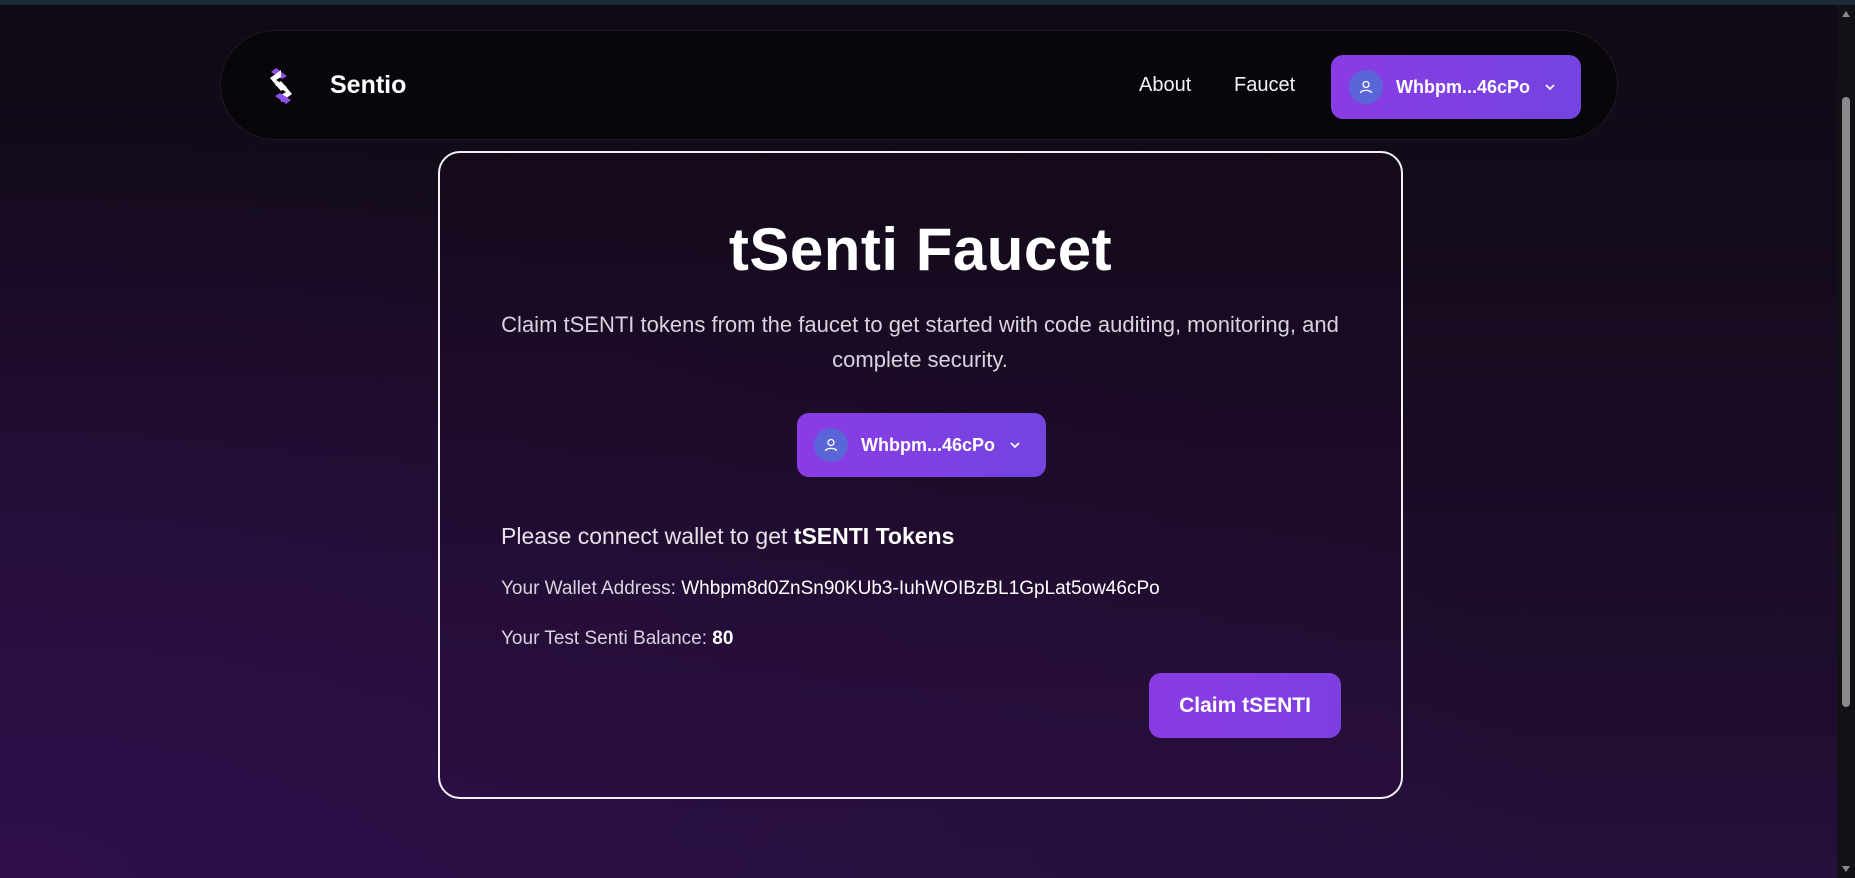  Describe the element at coordinates (1846, 402) in the screenshot. I see `scrollbar-thumb` at that location.